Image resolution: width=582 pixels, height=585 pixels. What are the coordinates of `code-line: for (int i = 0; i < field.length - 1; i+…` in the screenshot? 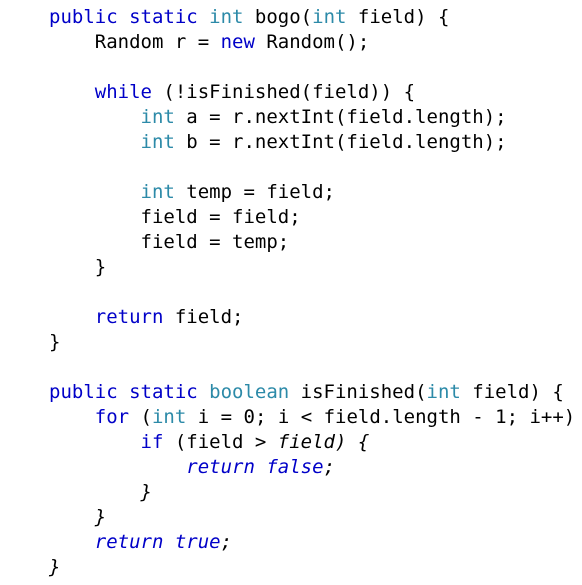 It's located at (315, 417).